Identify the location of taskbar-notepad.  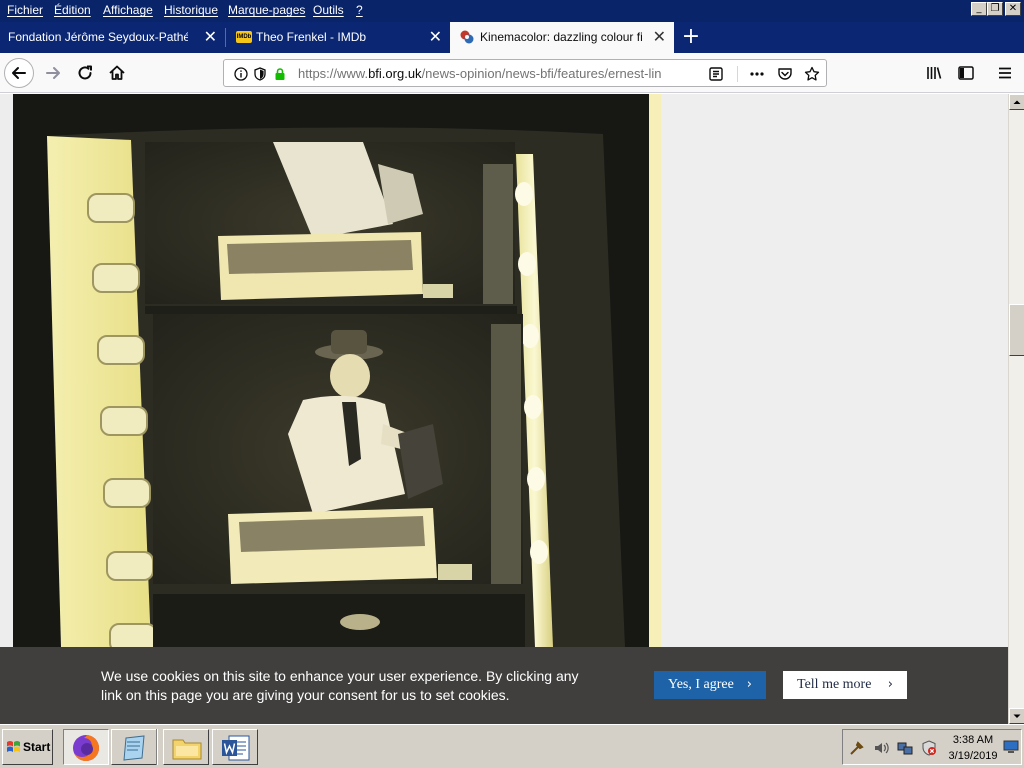
(134, 747).